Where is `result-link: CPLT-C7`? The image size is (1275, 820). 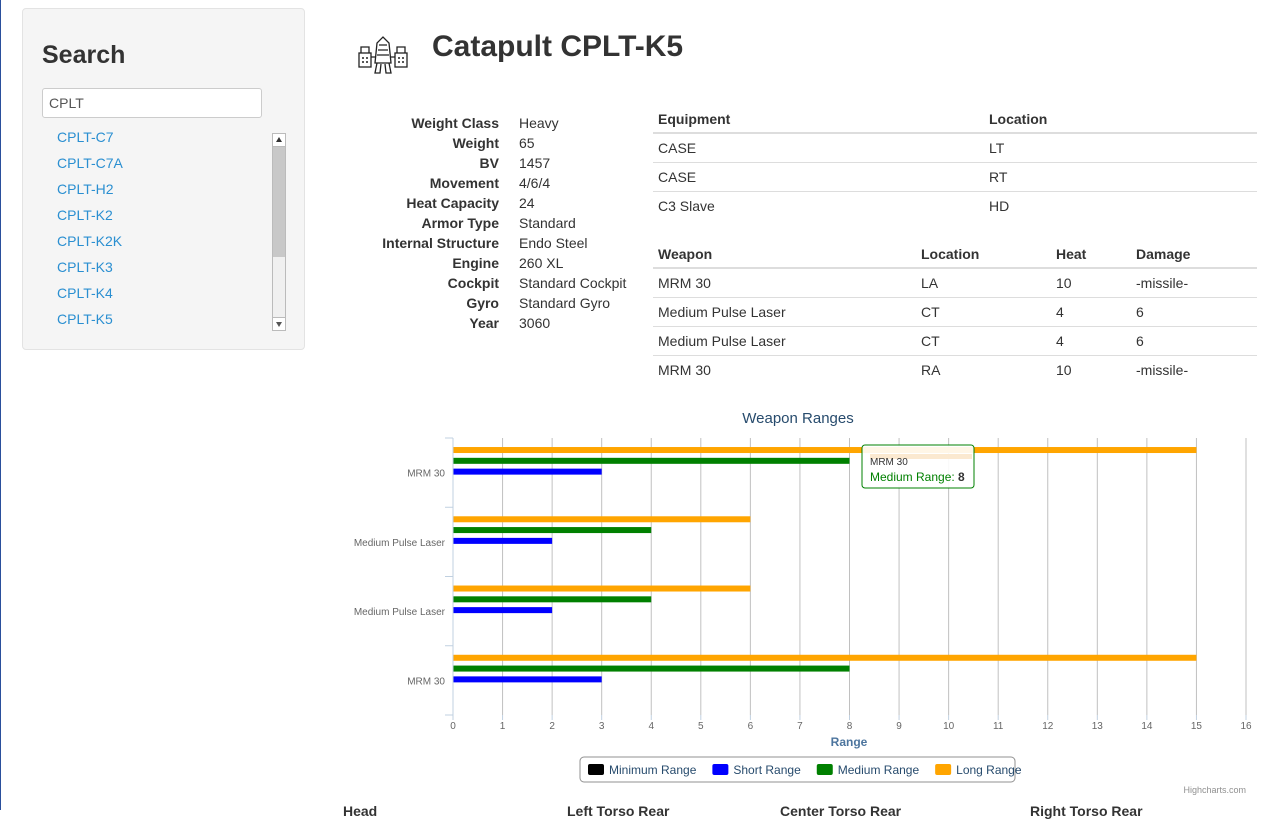 result-link: CPLT-C7 is located at coordinates (157, 140).